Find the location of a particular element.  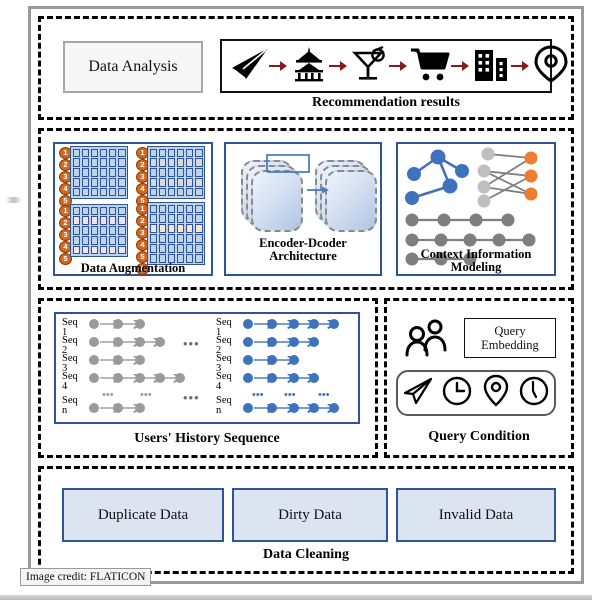

encoder-decoder-caption-line2: Architecture is located at coordinates (303, 256).